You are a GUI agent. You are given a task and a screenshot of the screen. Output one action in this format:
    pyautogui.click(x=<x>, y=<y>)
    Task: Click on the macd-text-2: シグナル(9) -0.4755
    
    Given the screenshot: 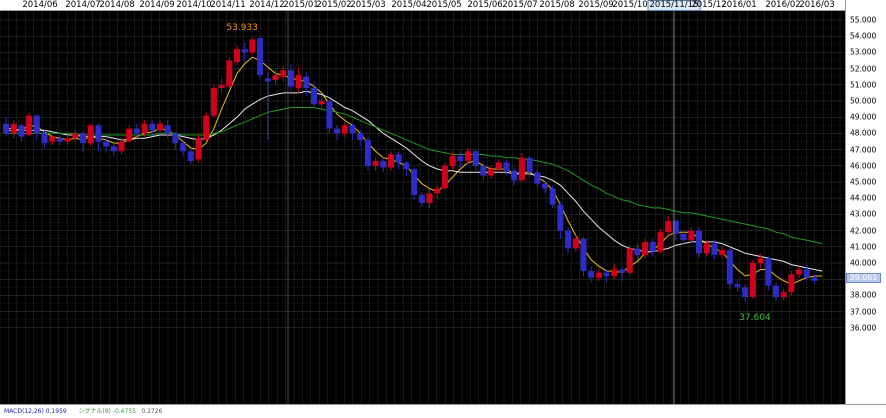 What is the action you would take?
    pyautogui.click(x=107, y=411)
    